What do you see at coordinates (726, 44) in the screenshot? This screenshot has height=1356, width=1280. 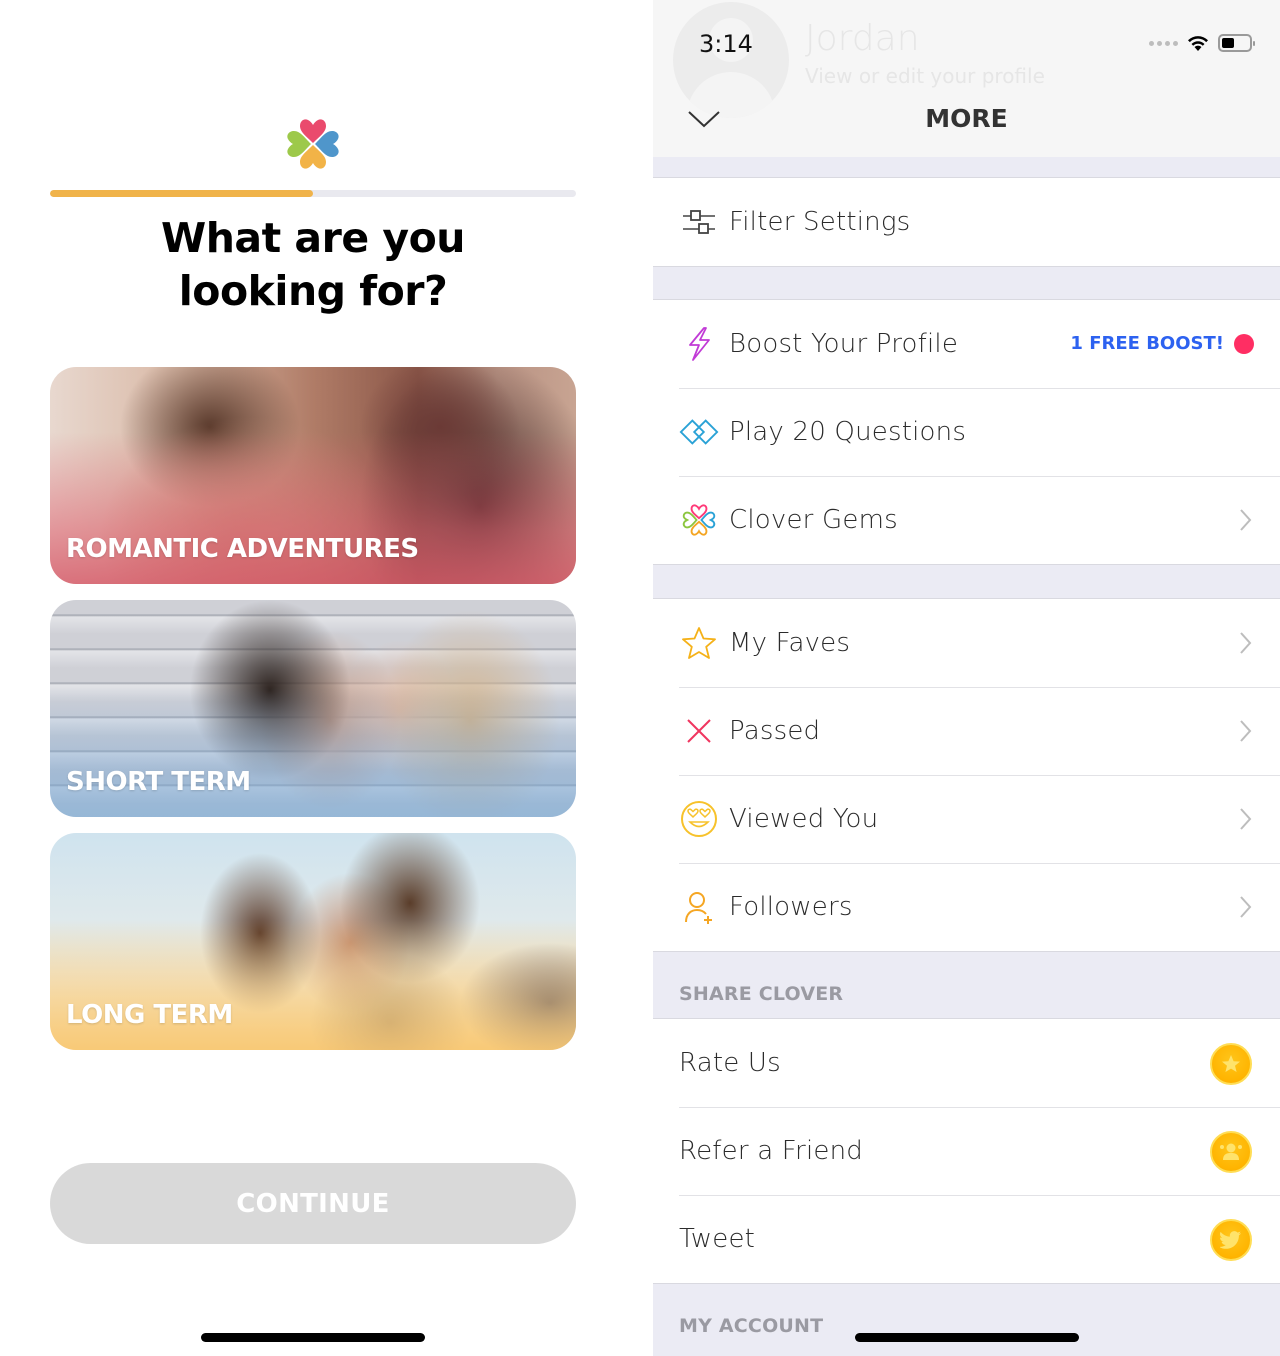 I see `status-time: 3:14` at bounding box center [726, 44].